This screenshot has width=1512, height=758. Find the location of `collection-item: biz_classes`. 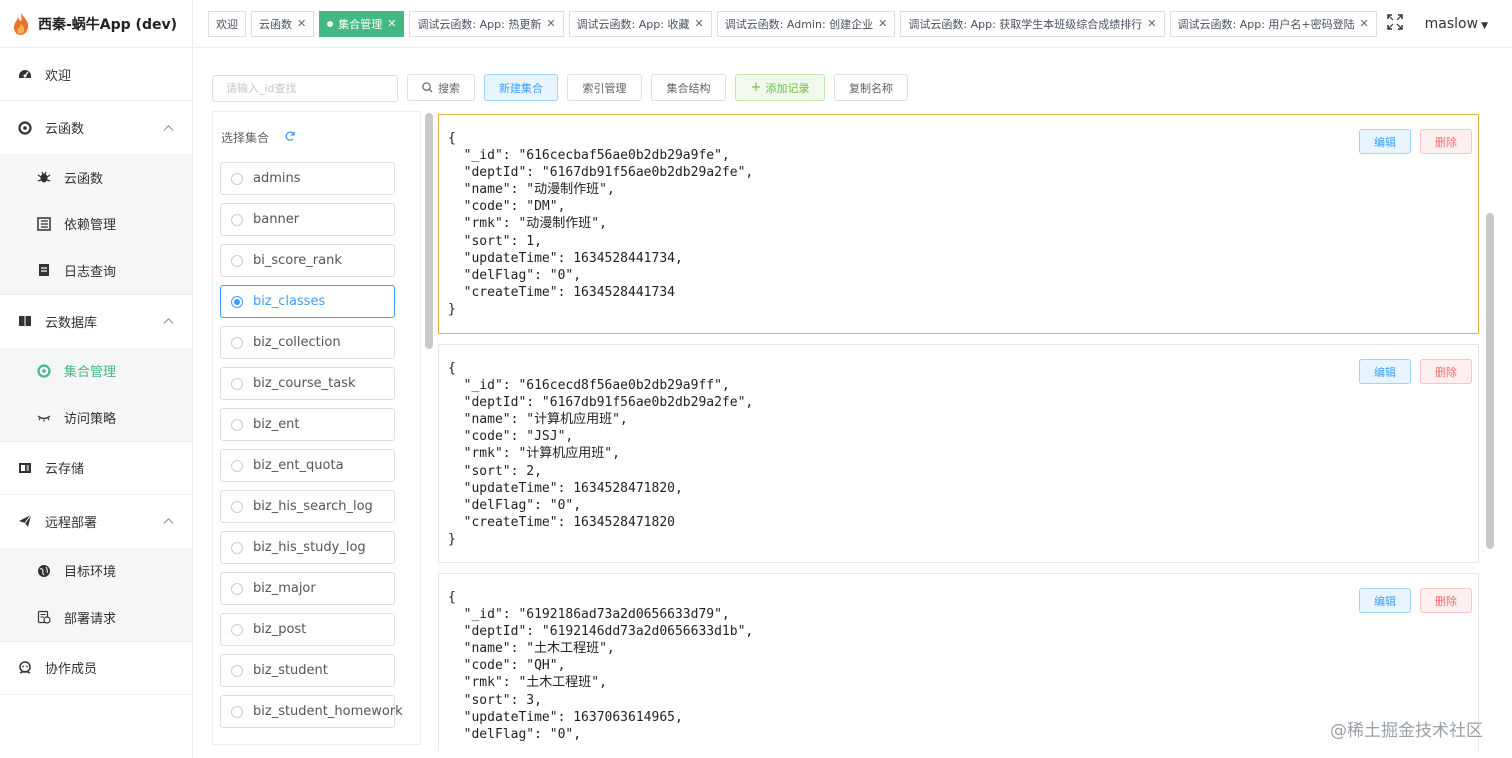

collection-item: biz_classes is located at coordinates (307, 301).